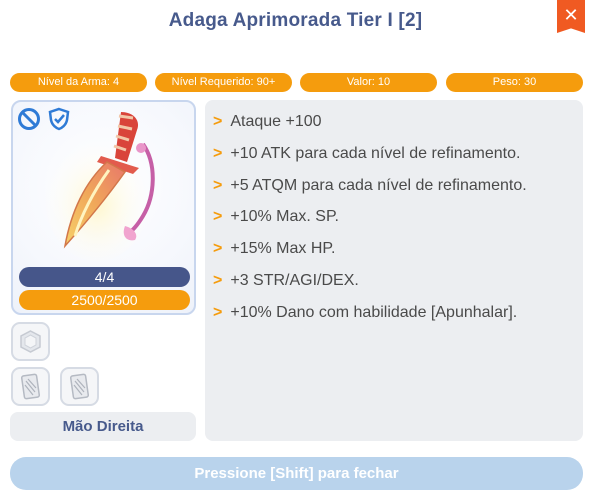 The image size is (591, 499). Describe the element at coordinates (368, 82) in the screenshot. I see `stat-value: Valor: 10` at that location.